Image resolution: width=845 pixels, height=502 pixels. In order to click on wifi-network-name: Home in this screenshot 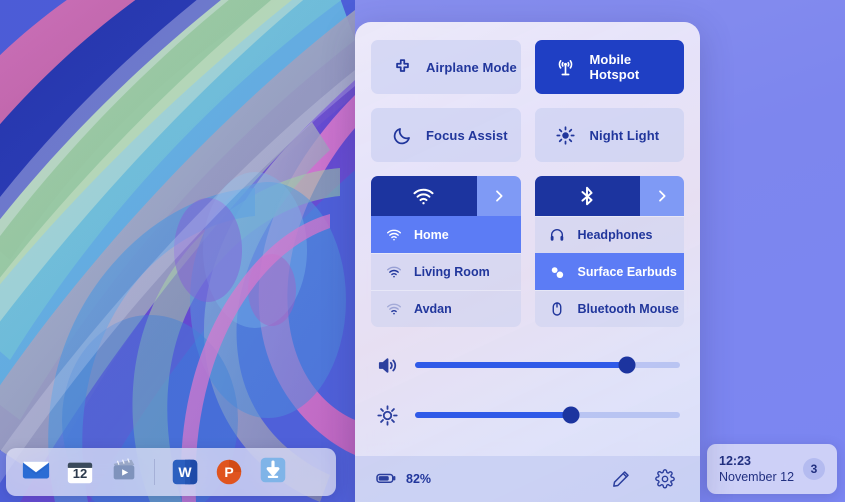, I will do `click(431, 235)`.